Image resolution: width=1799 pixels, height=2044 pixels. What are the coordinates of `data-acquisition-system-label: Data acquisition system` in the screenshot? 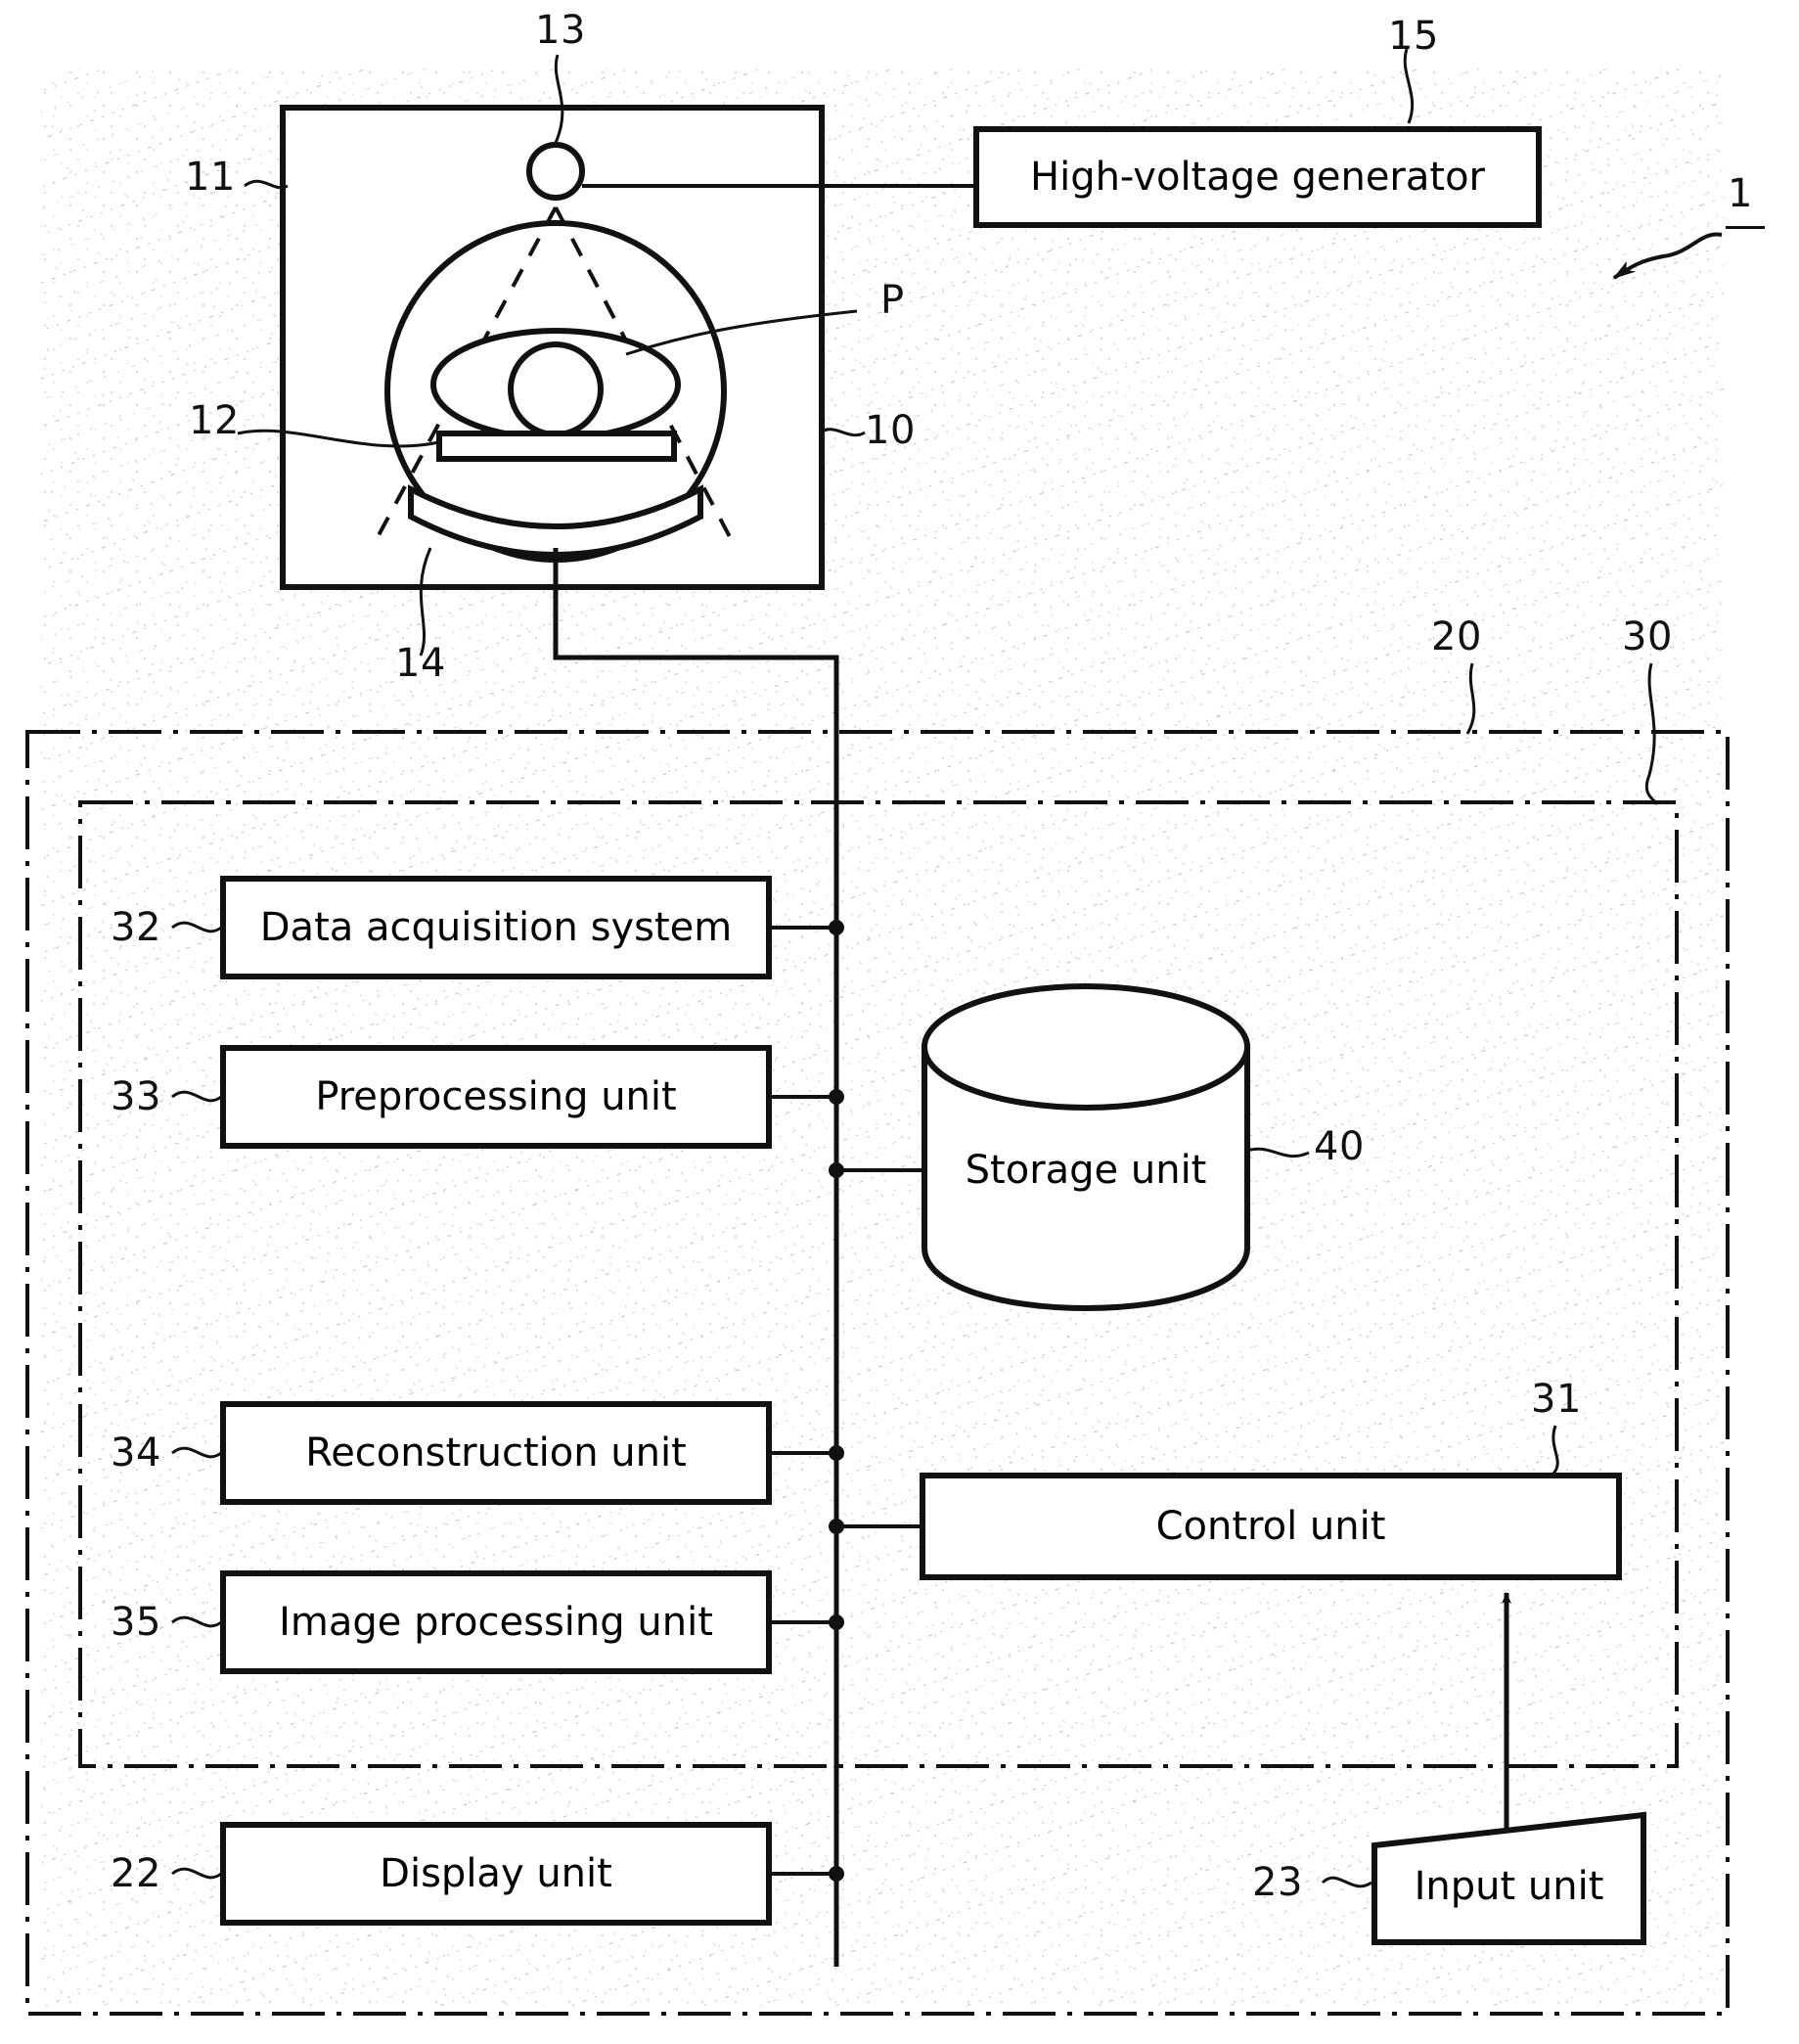 It's located at (496, 927).